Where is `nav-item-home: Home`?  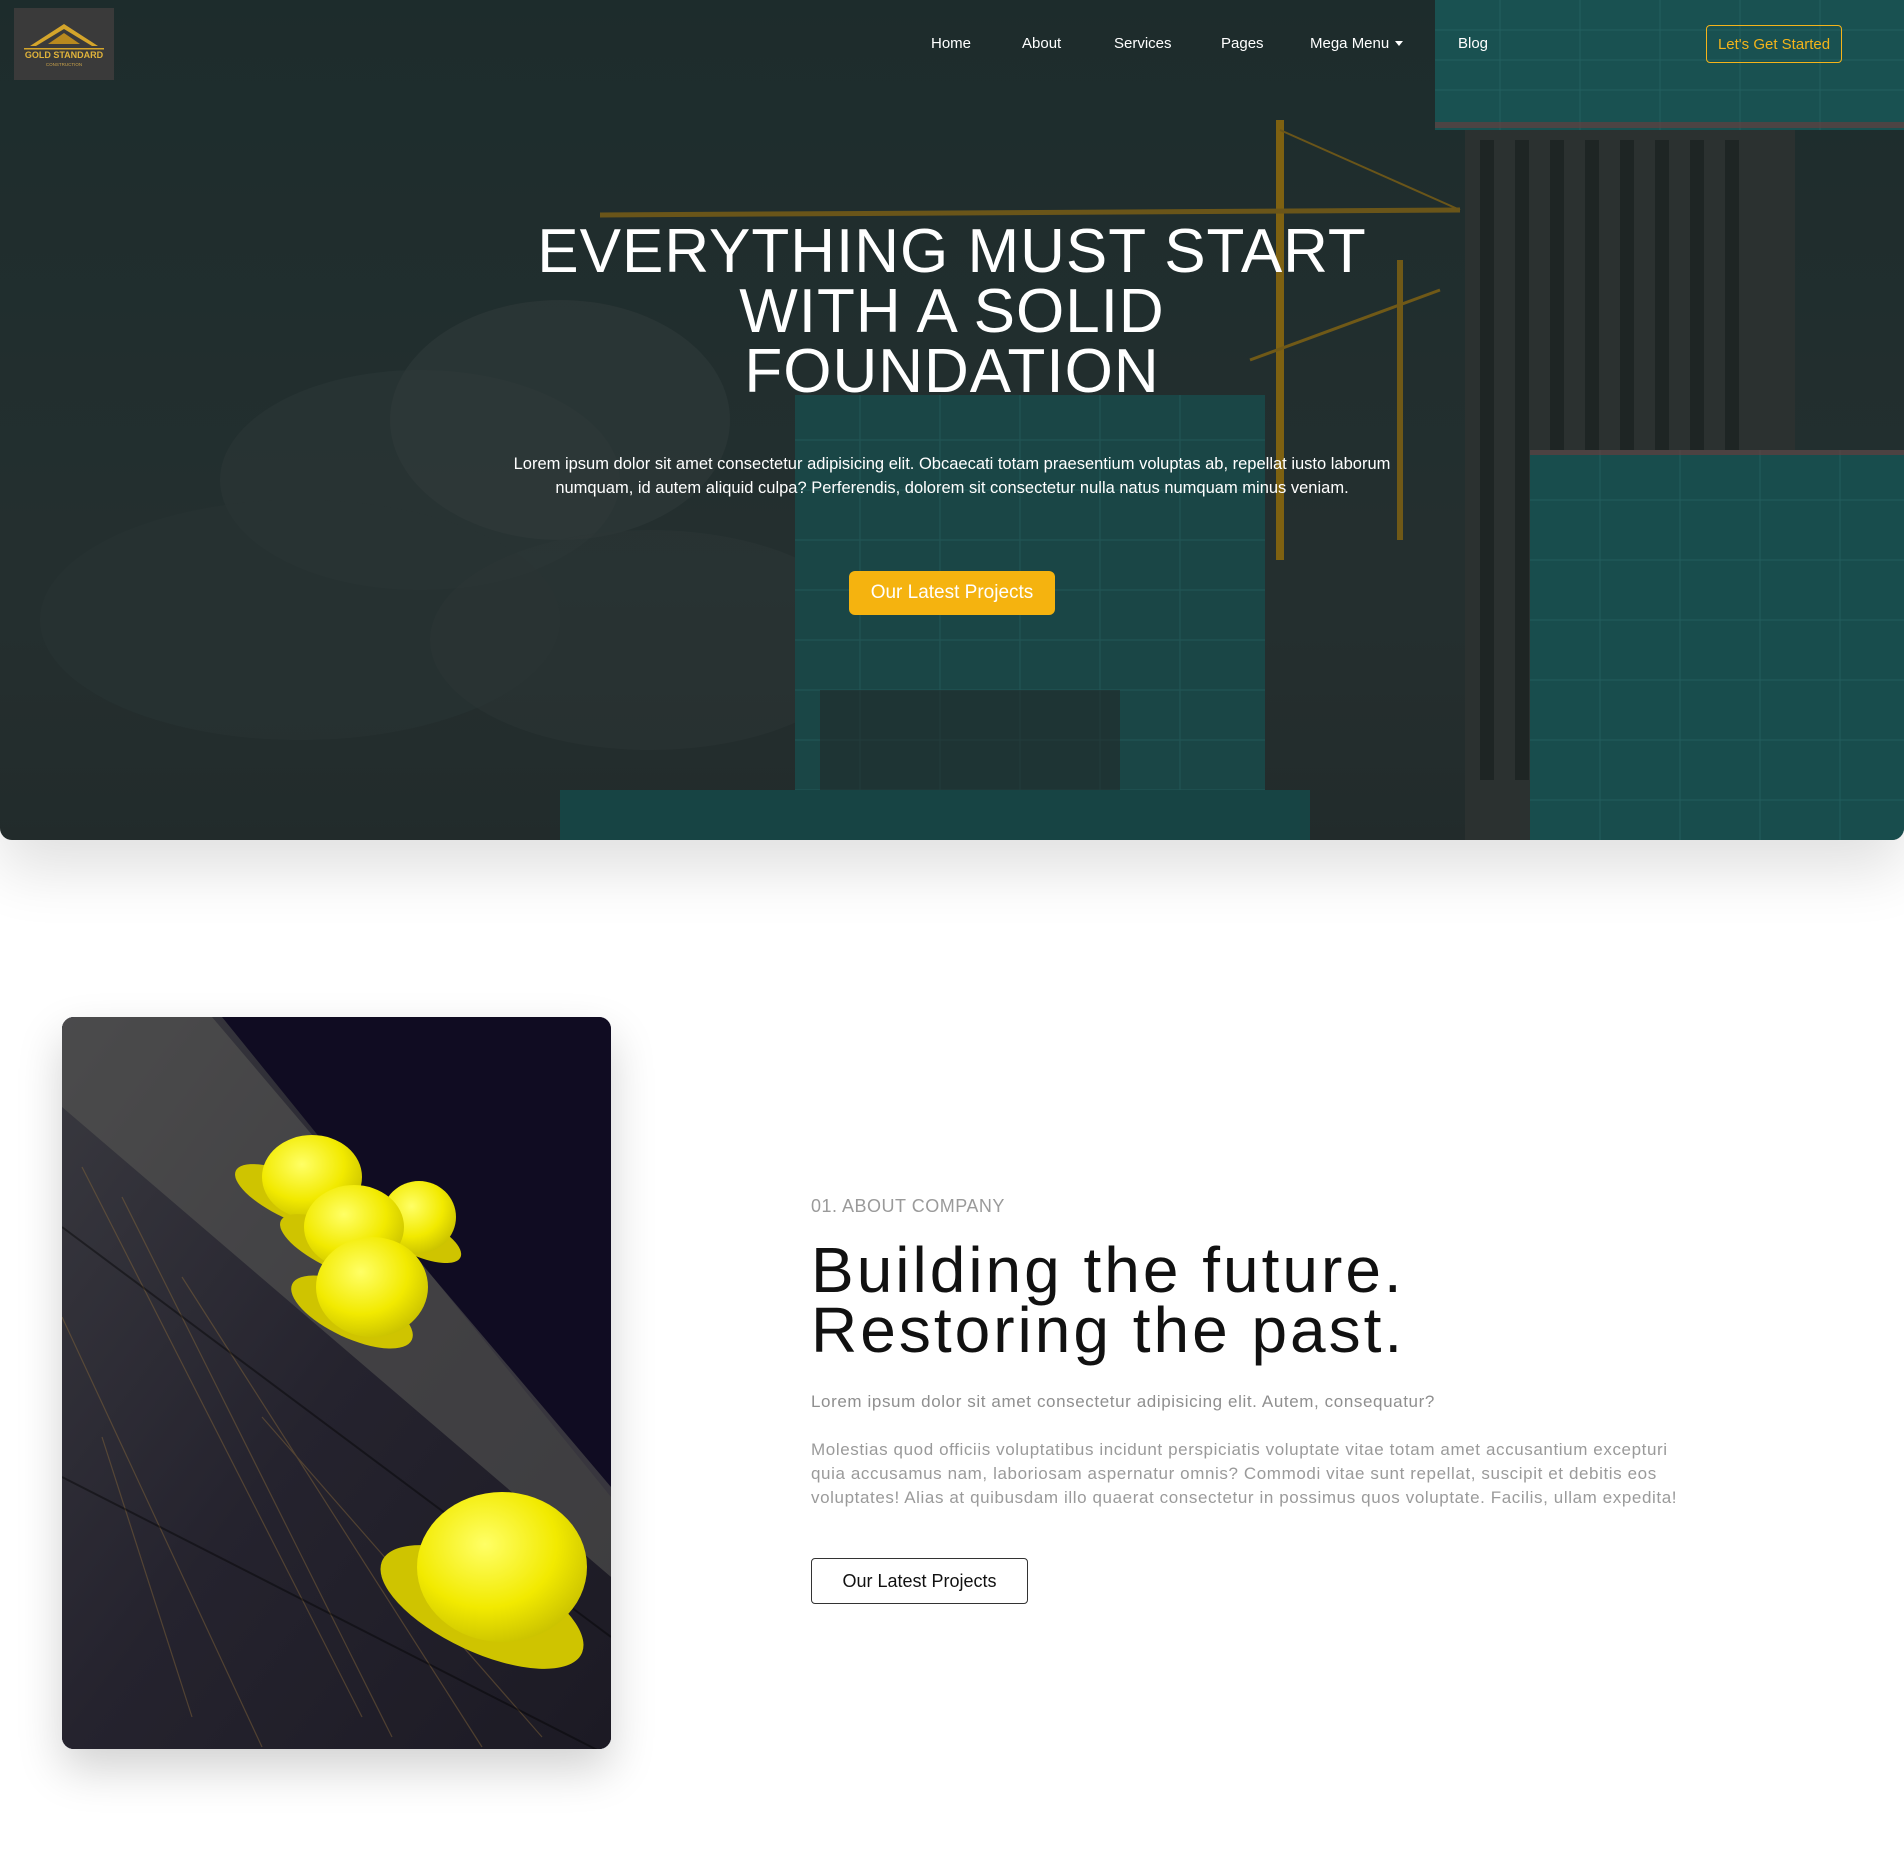 nav-item-home: Home is located at coordinates (951, 44).